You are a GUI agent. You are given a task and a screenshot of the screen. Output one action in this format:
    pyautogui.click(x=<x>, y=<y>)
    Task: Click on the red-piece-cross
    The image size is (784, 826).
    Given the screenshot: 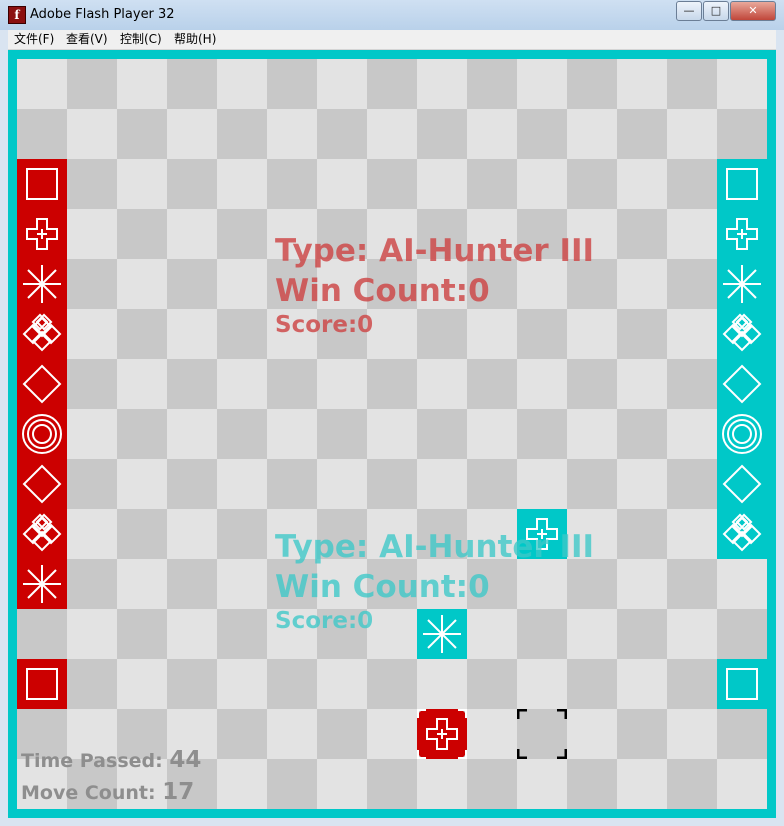 What is the action you would take?
    pyautogui.click(x=42, y=234)
    